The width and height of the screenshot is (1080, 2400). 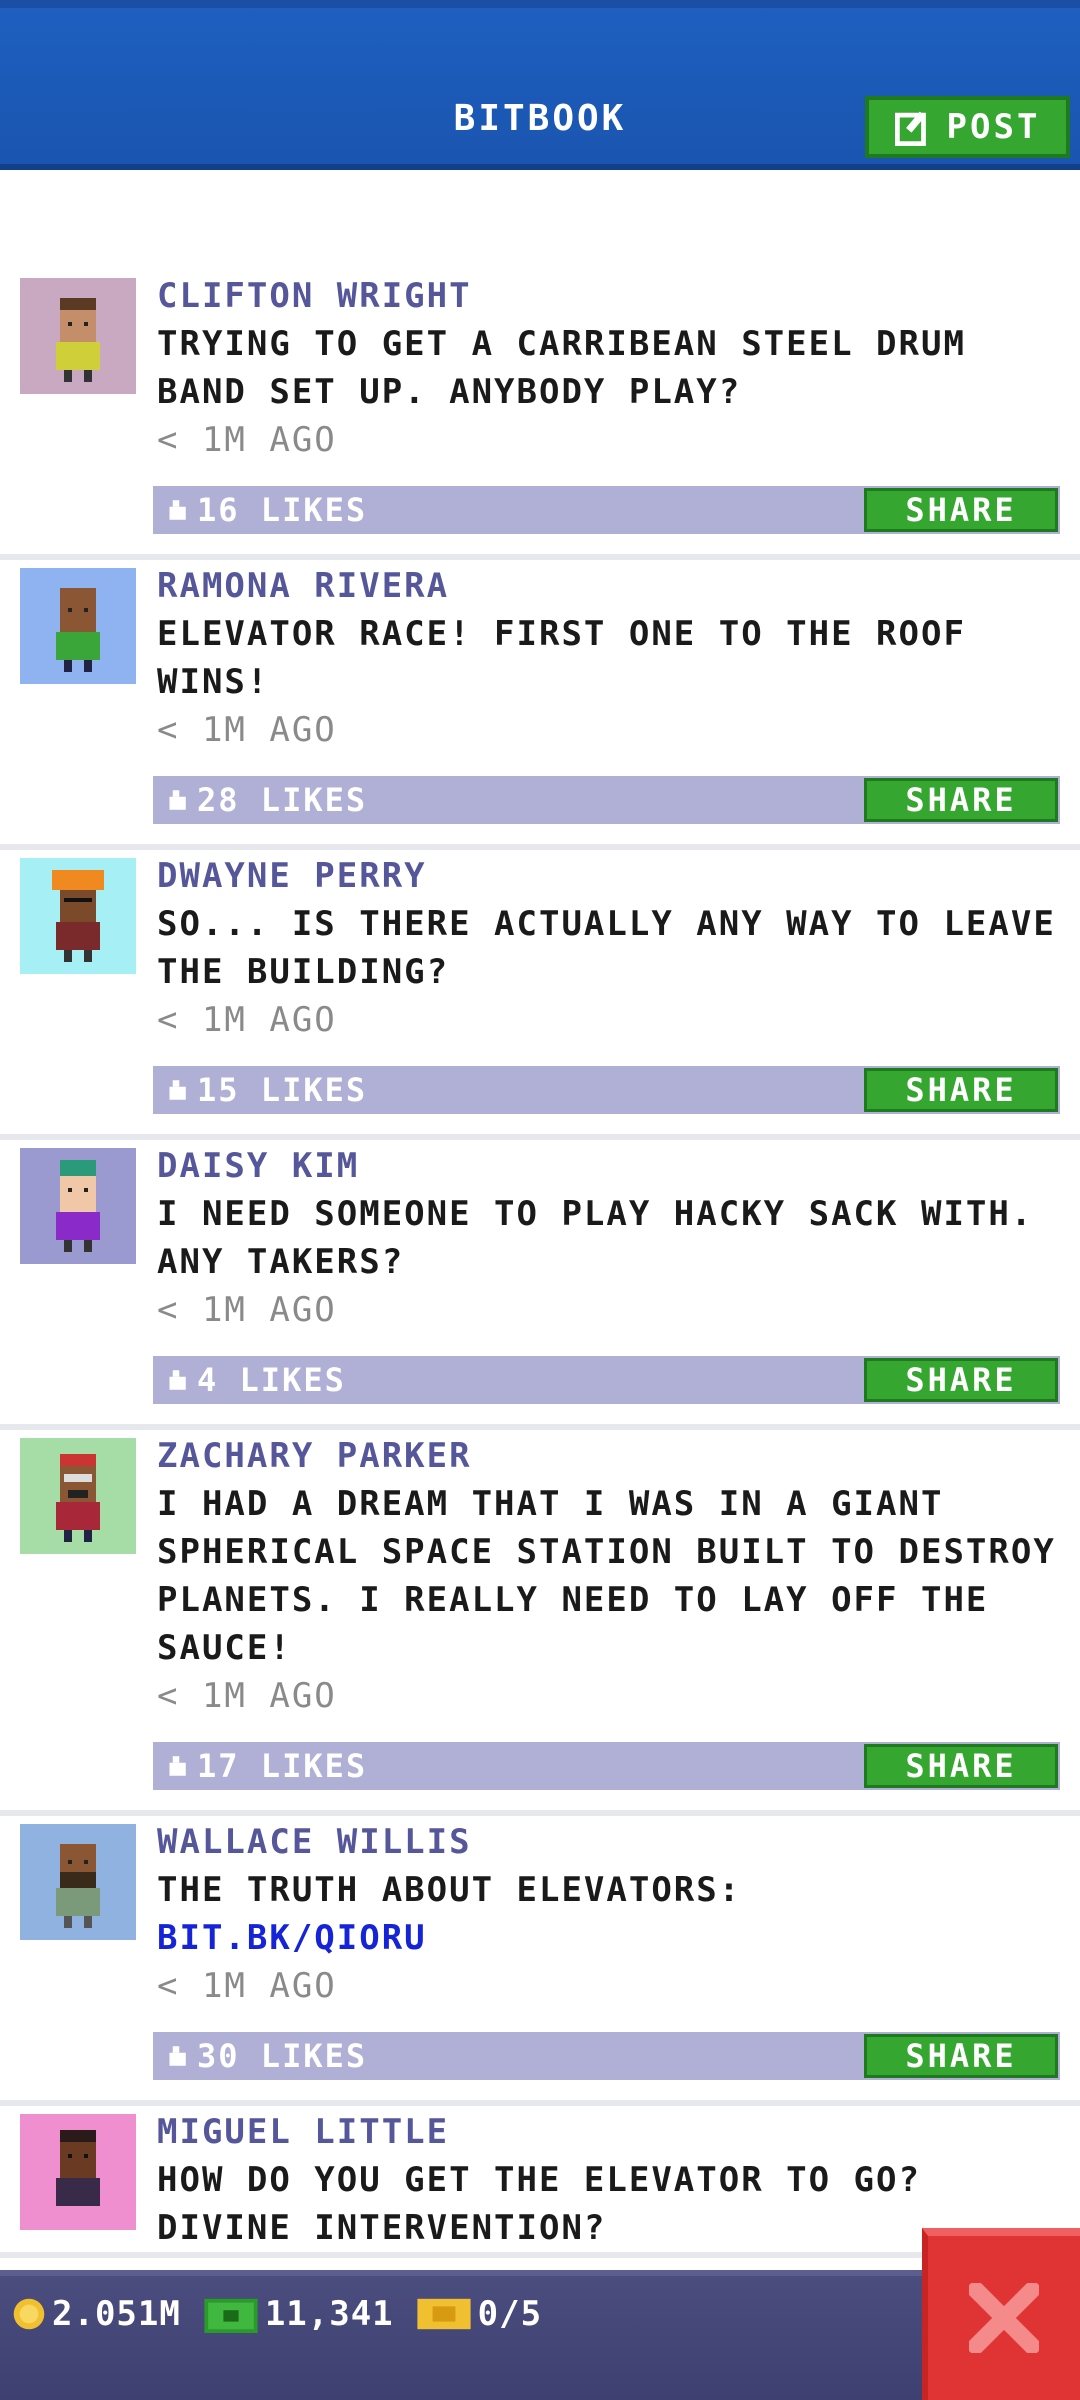 What do you see at coordinates (614, 876) in the screenshot?
I see `post-author: DWAYNE PERRY` at bounding box center [614, 876].